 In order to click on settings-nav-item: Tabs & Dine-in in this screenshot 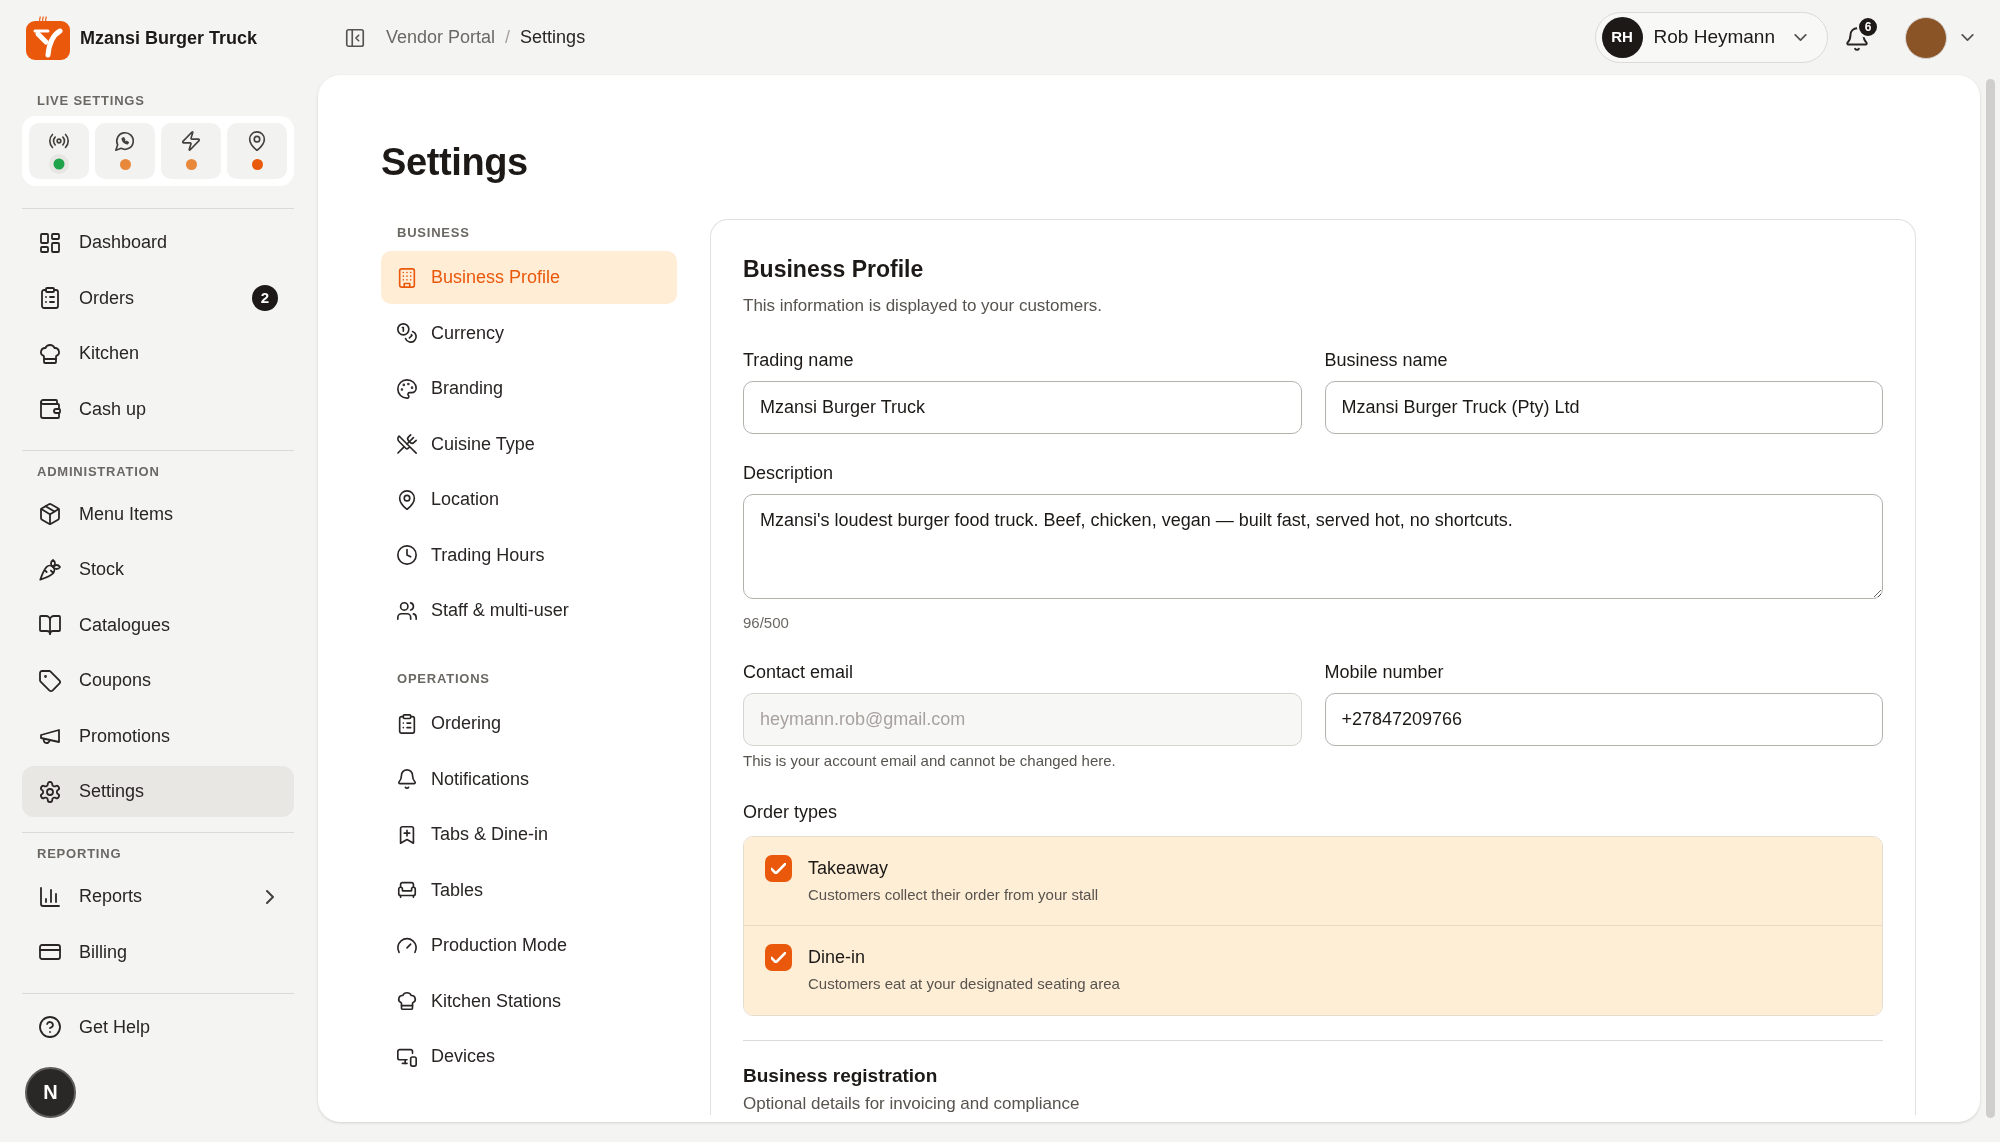, I will do `click(529, 834)`.